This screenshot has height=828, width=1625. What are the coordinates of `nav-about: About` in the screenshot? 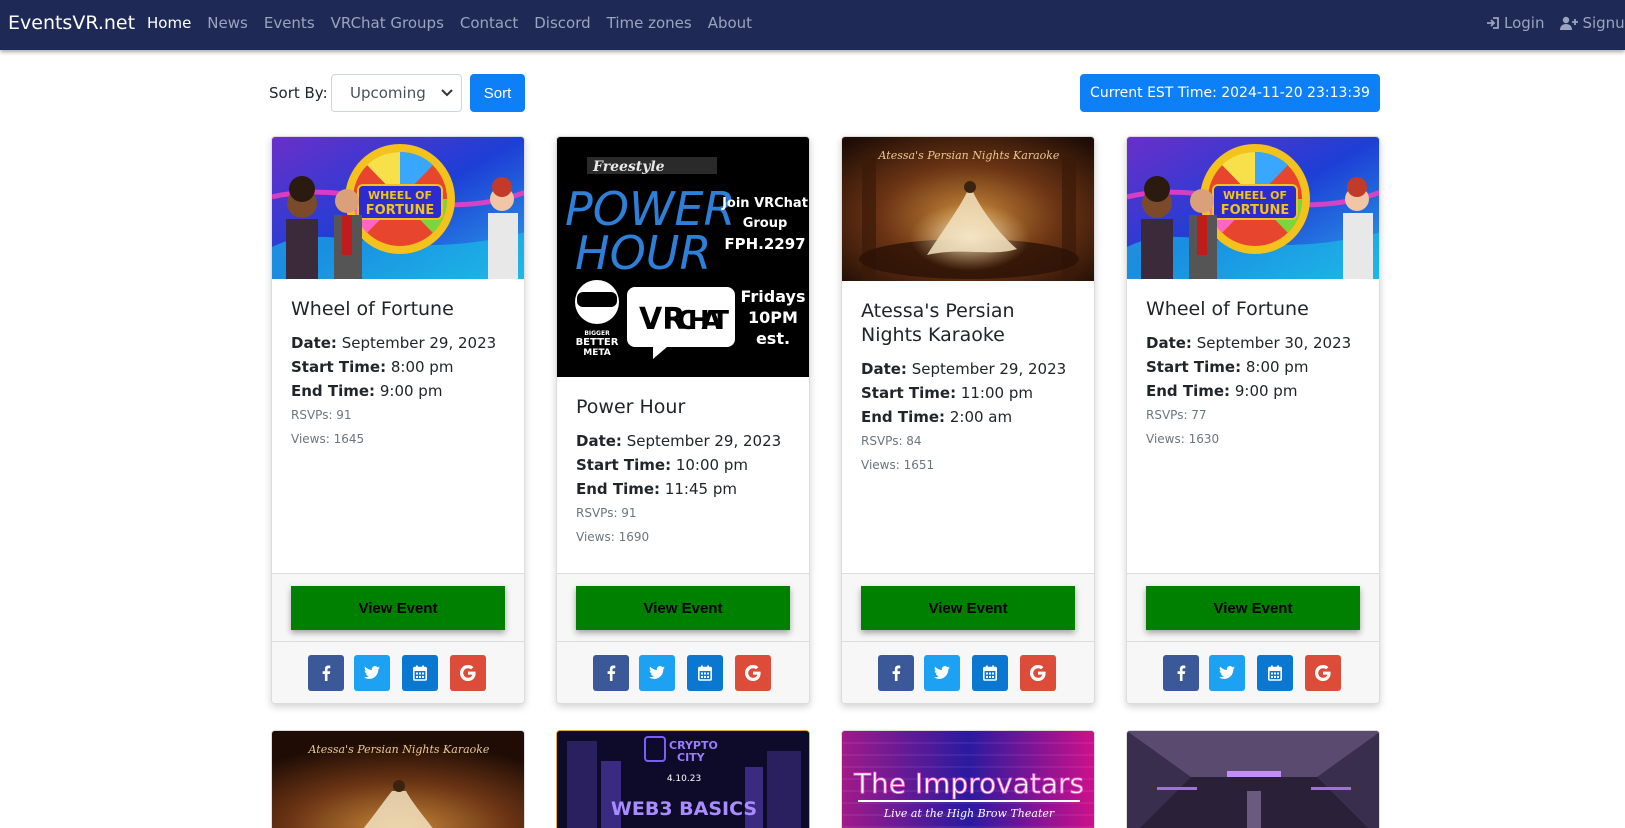 It's located at (730, 23).